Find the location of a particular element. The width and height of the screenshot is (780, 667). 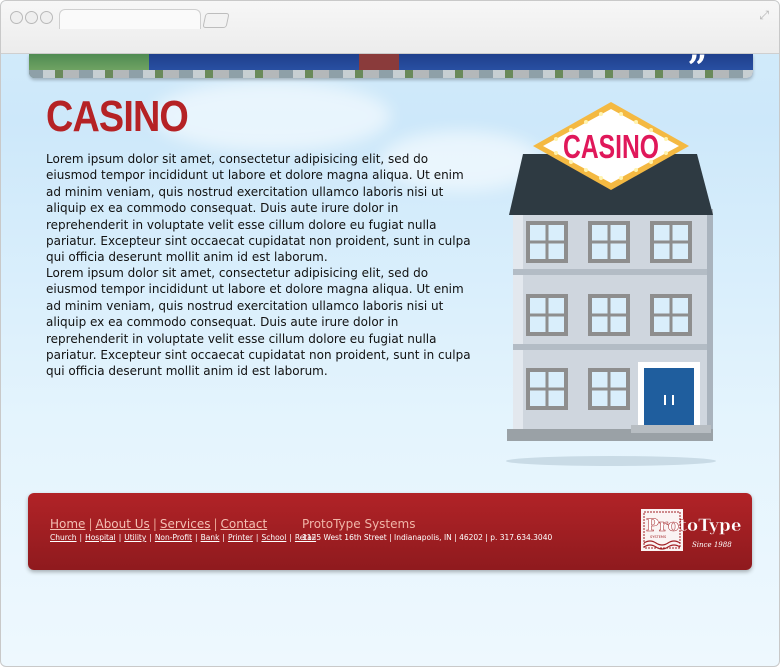

footer-link-about-us: About Us is located at coordinates (122, 524).